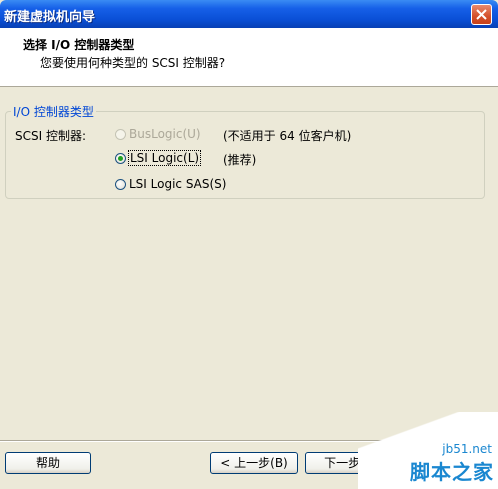 This screenshot has width=498, height=489. What do you see at coordinates (164, 158) in the screenshot?
I see `radio-label-lsi-logic: LSI Logic(L)` at bounding box center [164, 158].